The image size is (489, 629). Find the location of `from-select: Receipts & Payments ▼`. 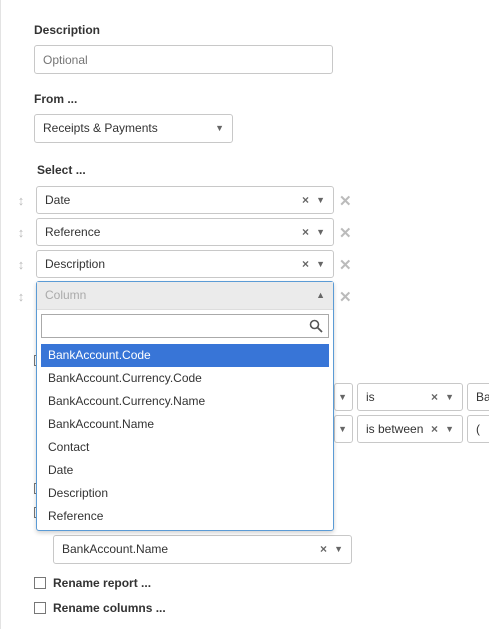

from-select: Receipts & Payments ▼ is located at coordinates (133, 128).